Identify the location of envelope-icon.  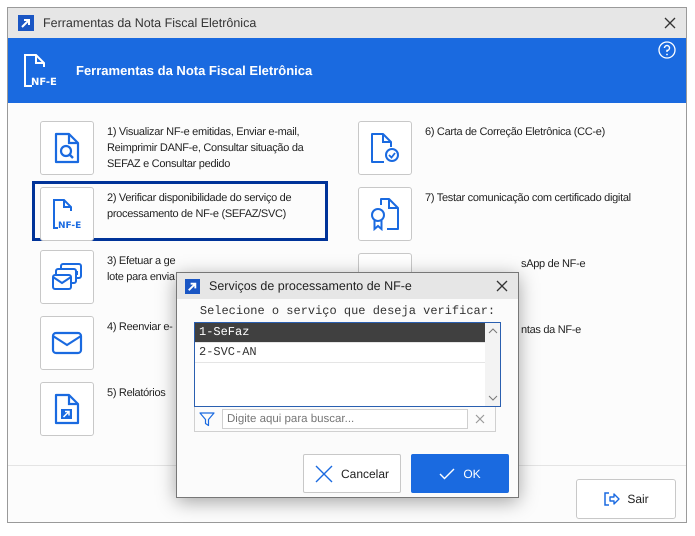
(67, 343).